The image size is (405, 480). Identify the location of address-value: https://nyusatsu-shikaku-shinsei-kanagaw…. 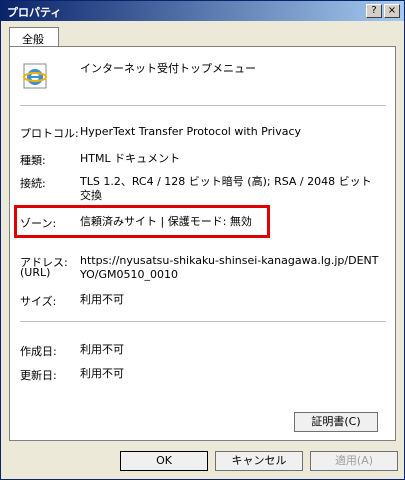
(229, 267).